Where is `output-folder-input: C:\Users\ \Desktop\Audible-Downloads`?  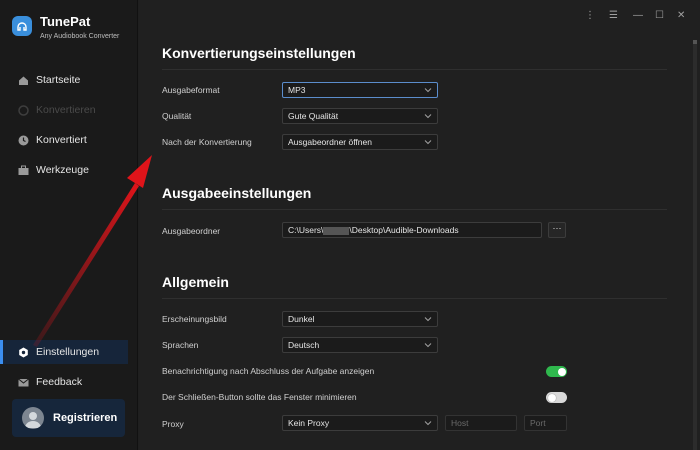 output-folder-input: C:\Users\ \Desktop\Audible-Downloads is located at coordinates (412, 230).